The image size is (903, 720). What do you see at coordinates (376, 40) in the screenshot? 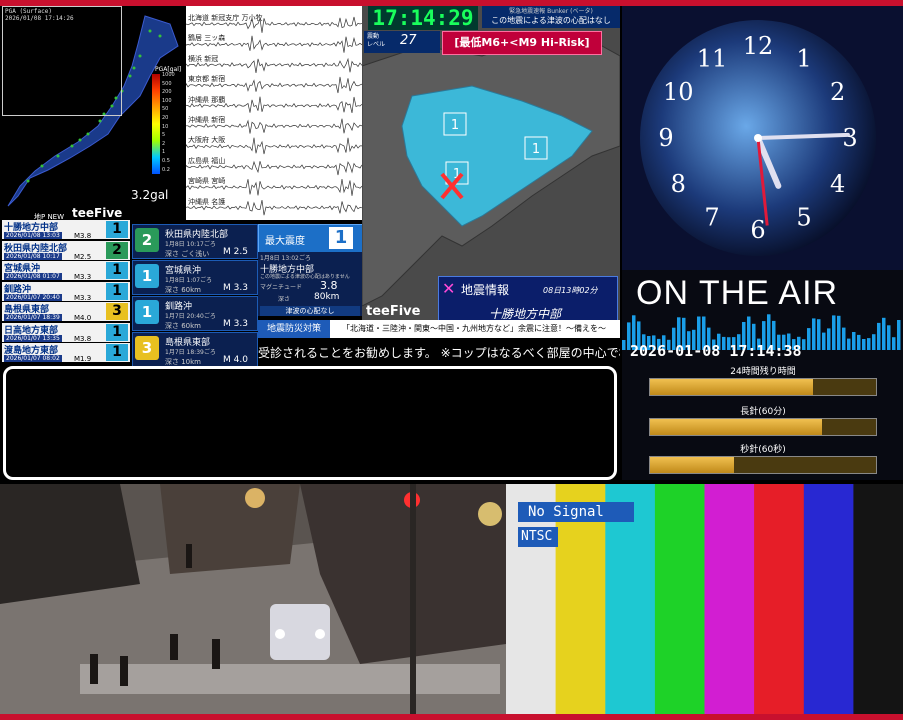
I see `level-label: 震動 レベル` at bounding box center [376, 40].